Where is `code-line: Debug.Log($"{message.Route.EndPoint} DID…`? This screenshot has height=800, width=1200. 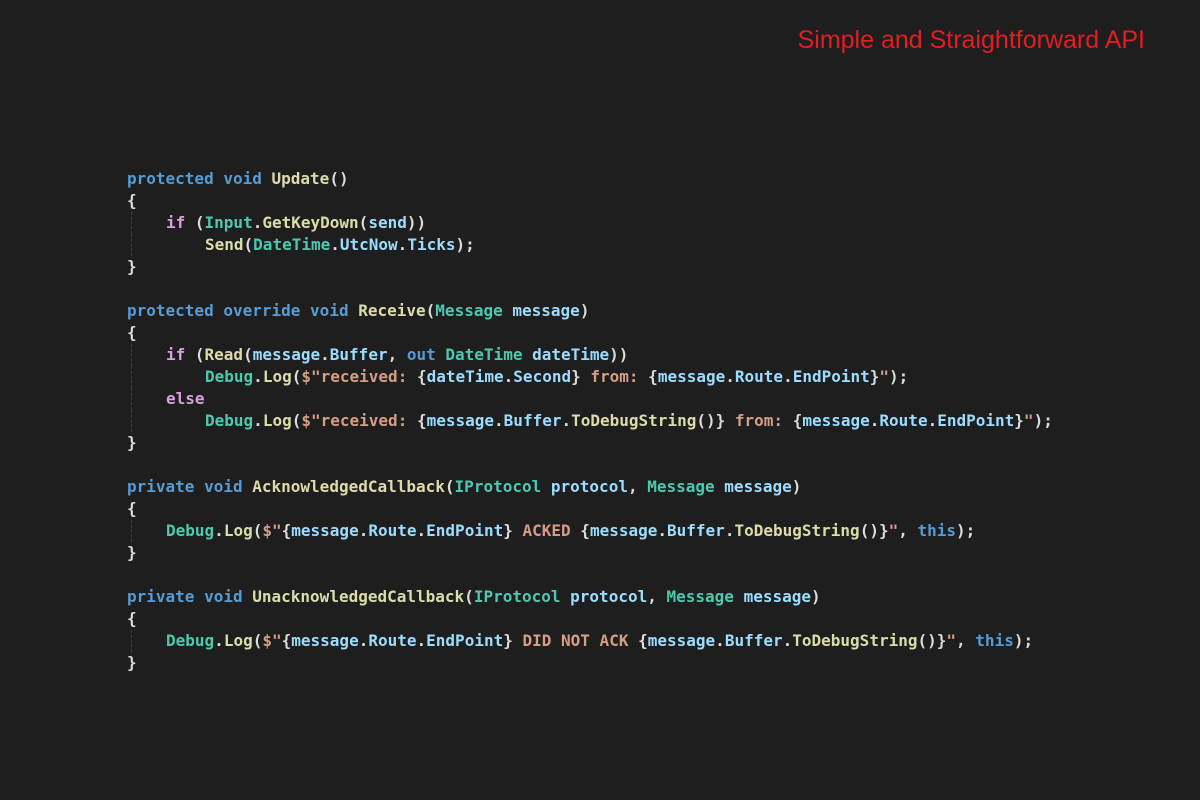 code-line: Debug.Log($"{message.Route.EndPoint} DID… is located at coordinates (652, 641).